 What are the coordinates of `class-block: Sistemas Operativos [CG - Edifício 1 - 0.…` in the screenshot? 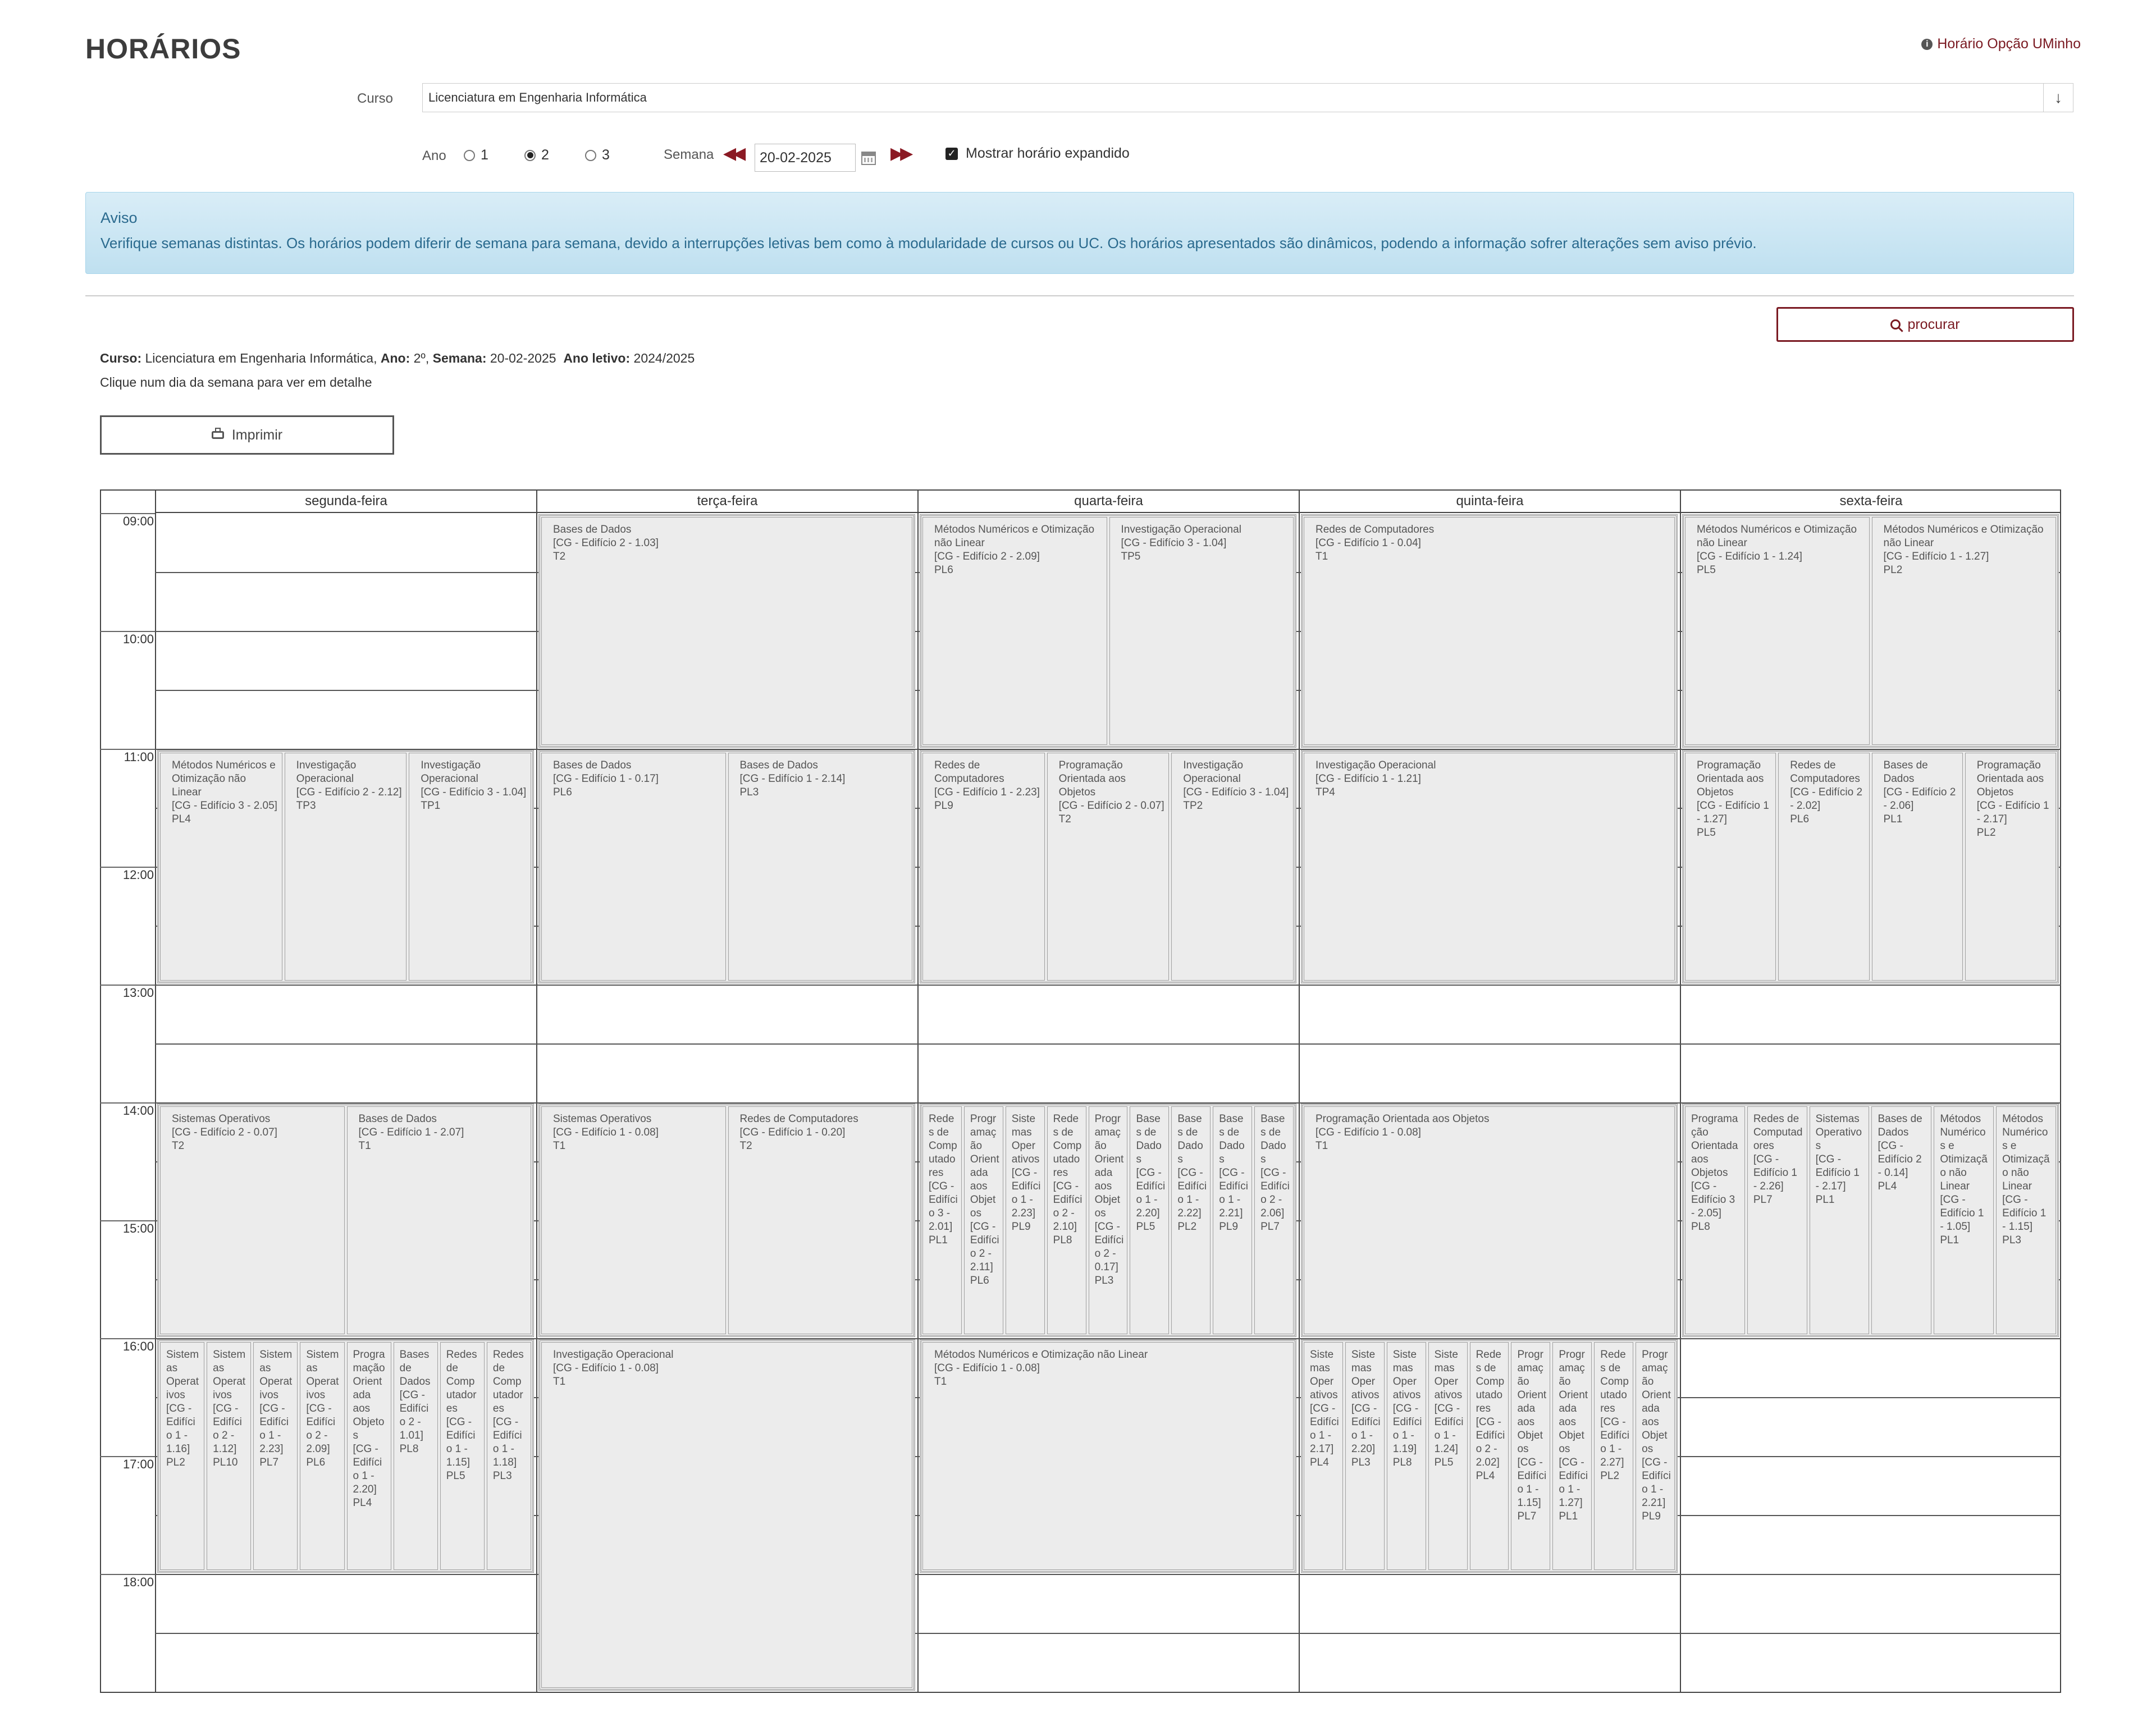 It's located at (726, 1221).